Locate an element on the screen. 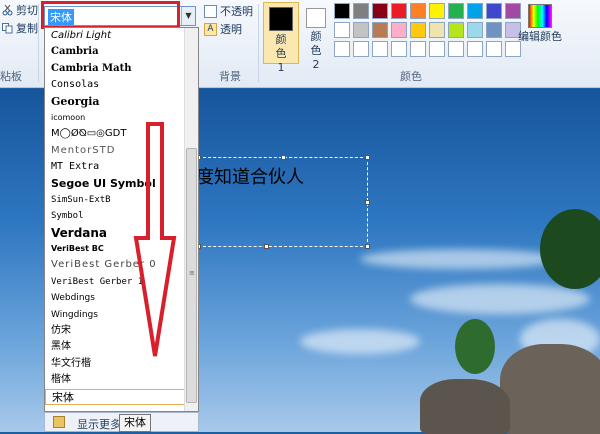  color2-label: 颜色 2 is located at coordinates (316, 50).